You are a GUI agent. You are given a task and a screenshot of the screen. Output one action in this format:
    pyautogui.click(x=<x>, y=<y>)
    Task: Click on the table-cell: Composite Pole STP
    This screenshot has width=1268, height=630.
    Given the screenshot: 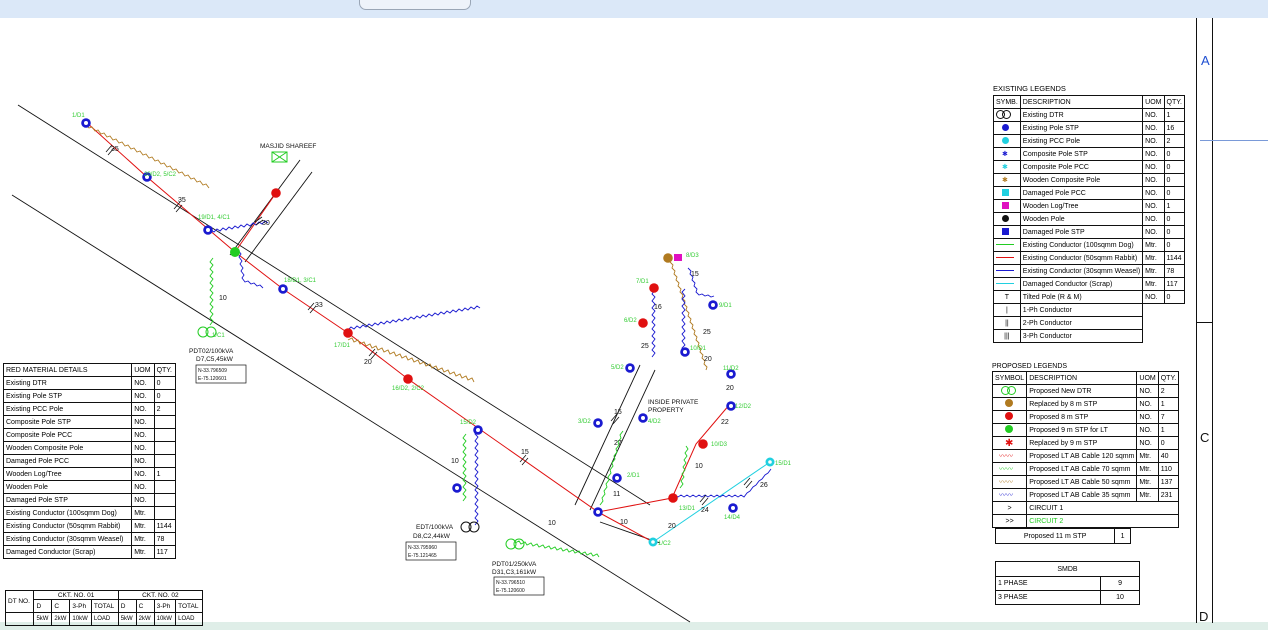 What is the action you would take?
    pyautogui.click(x=67, y=422)
    